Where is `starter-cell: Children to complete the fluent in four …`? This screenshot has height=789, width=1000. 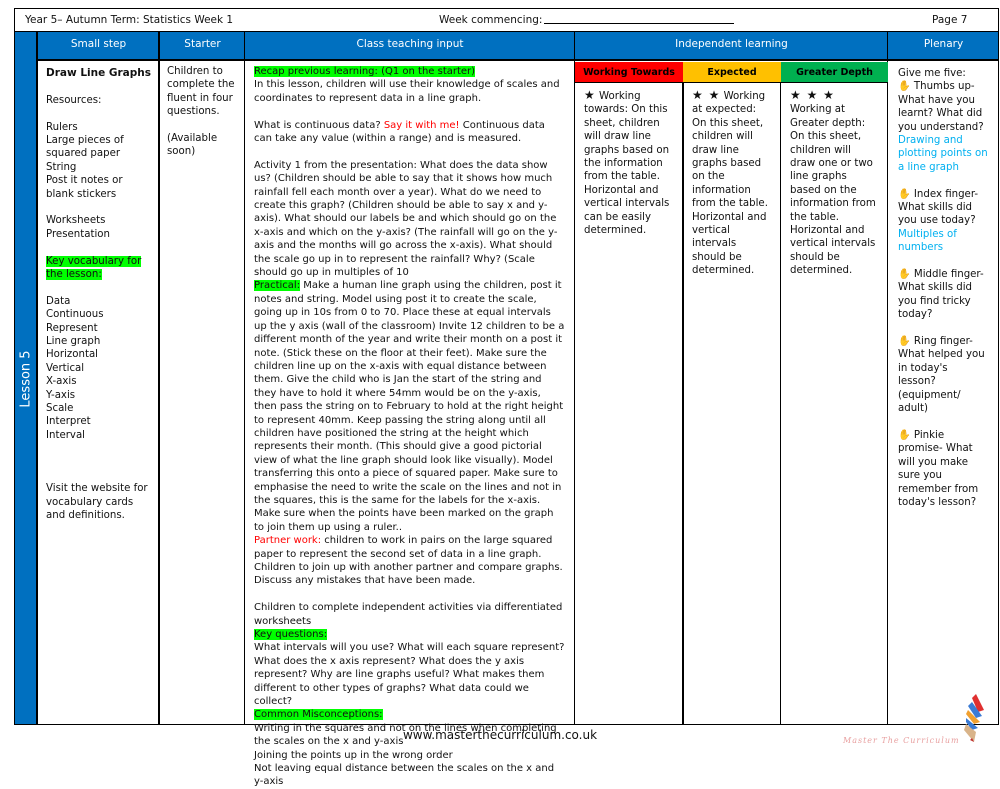 starter-cell: Children to complete the fluent in four … is located at coordinates (202, 393).